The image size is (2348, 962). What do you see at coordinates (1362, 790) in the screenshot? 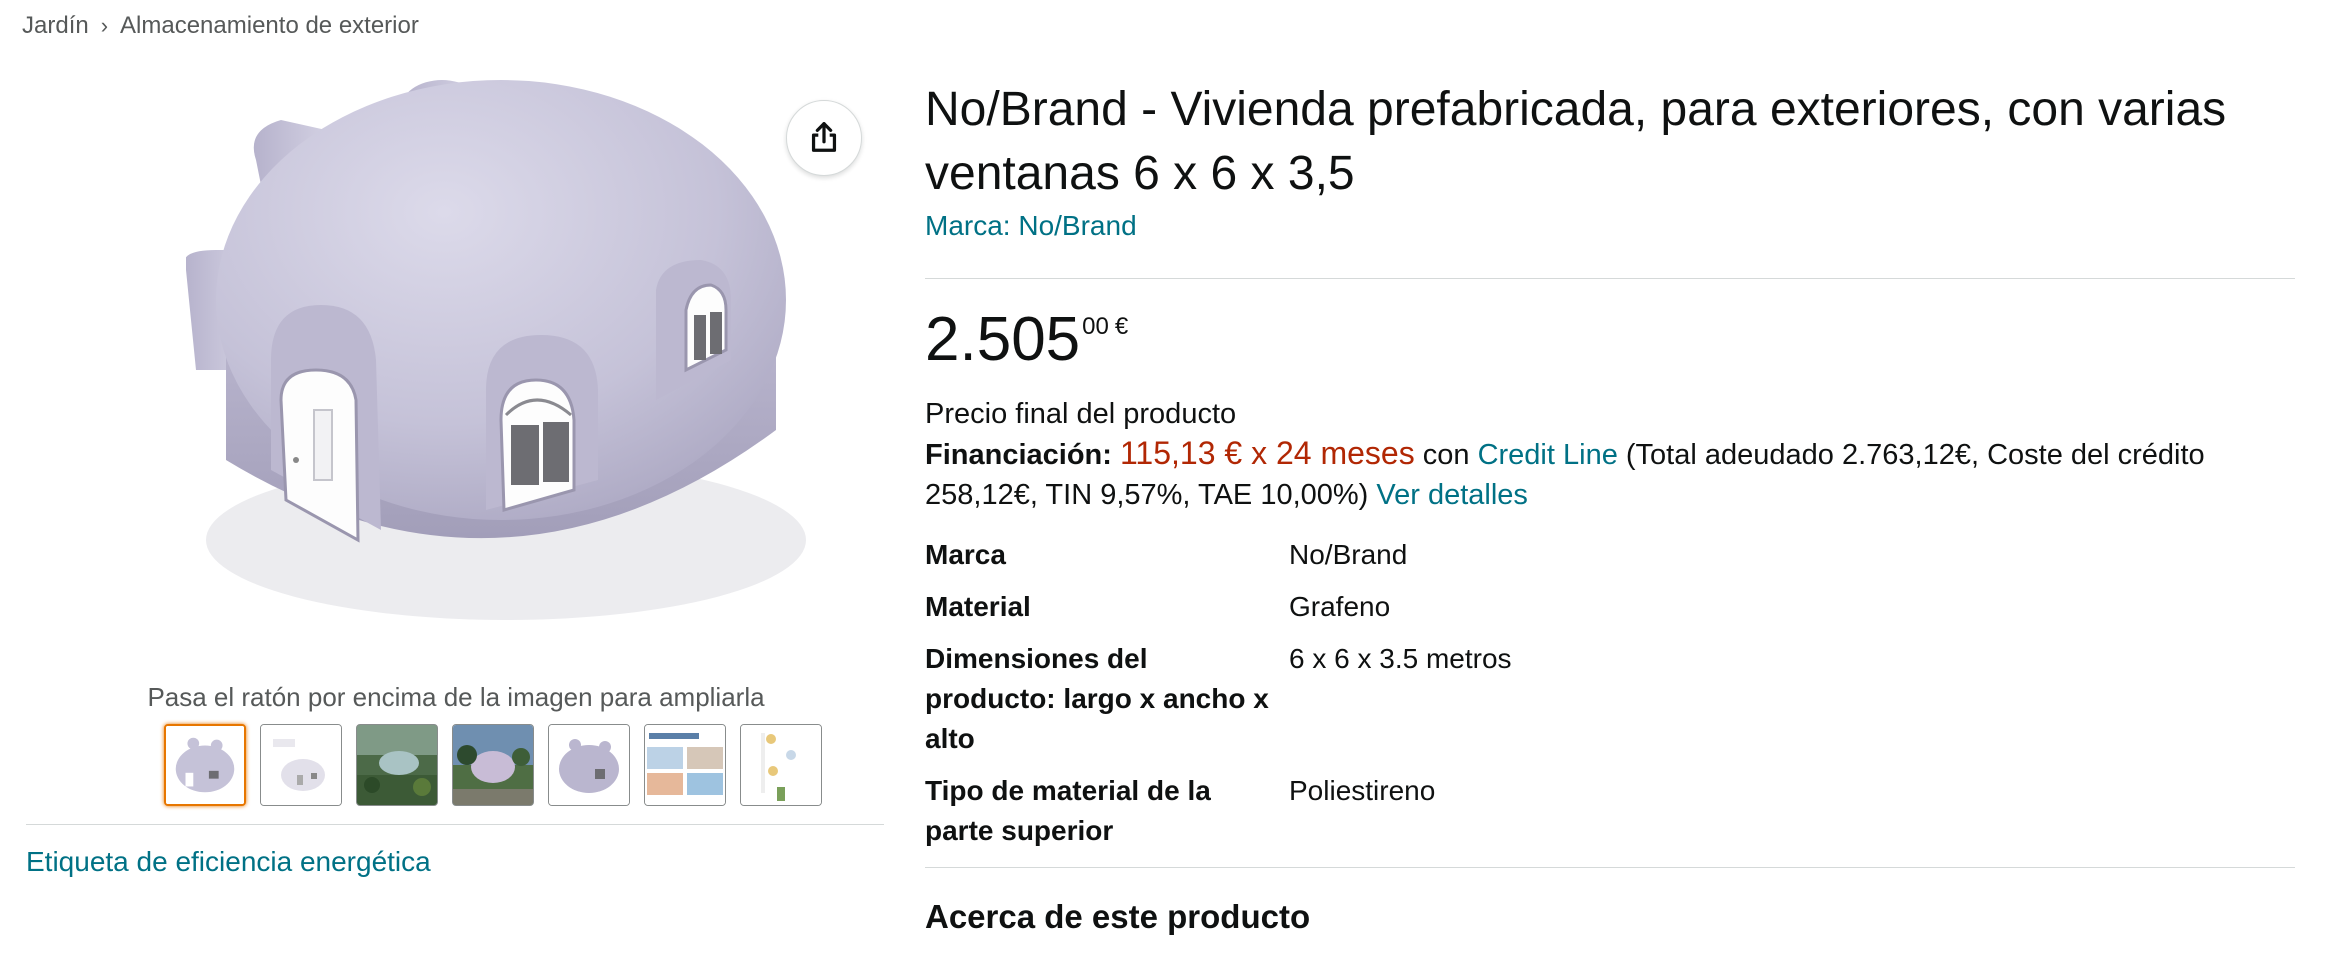
I see `spec-value: Poliestireno` at bounding box center [1362, 790].